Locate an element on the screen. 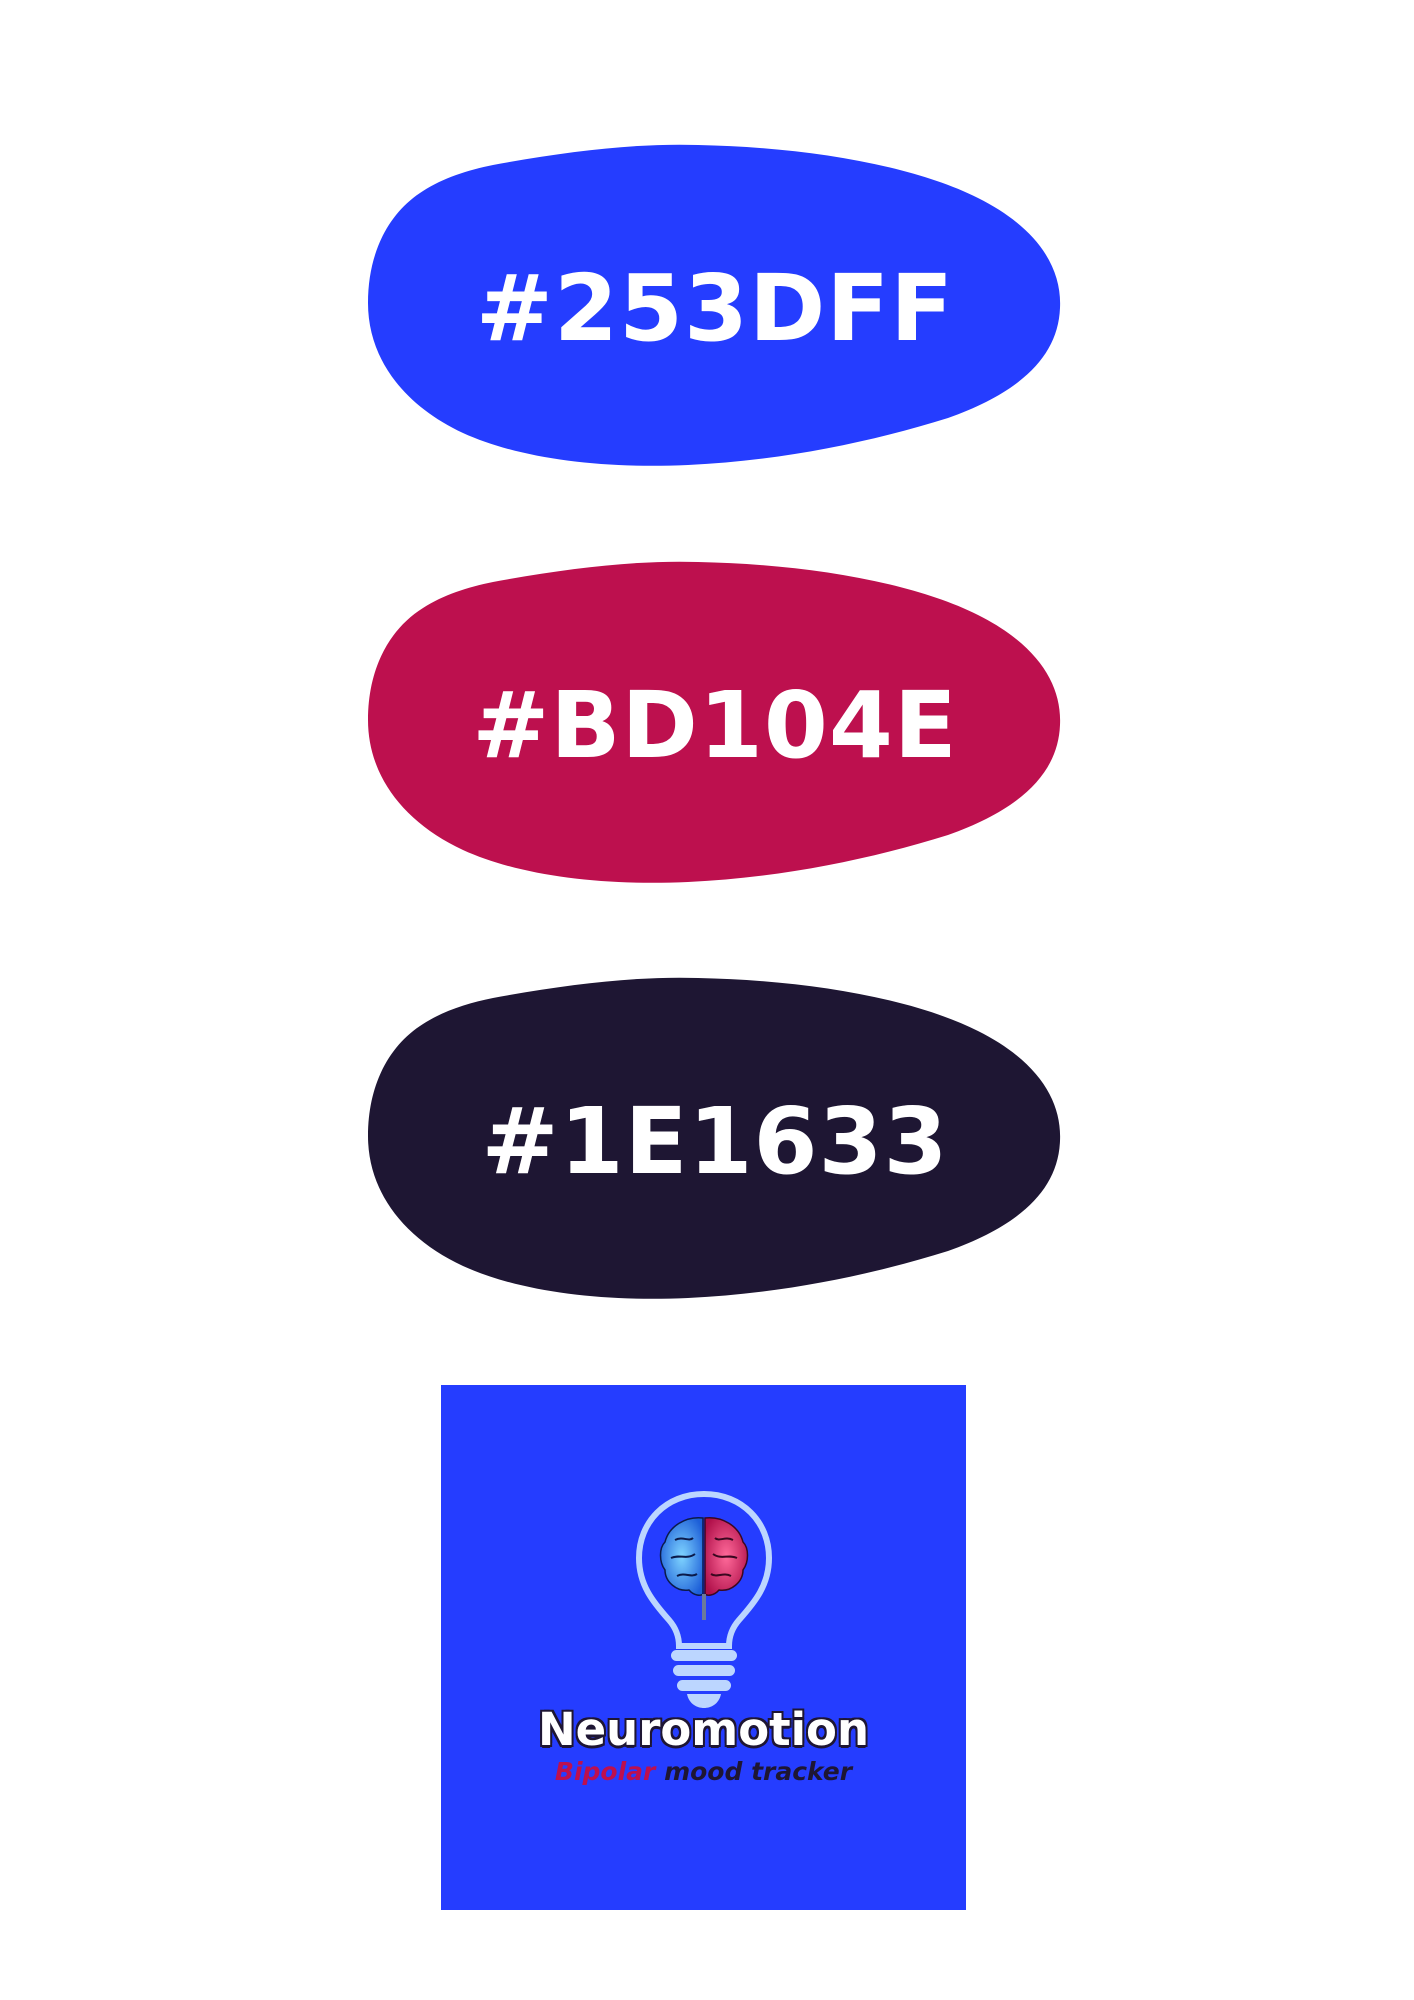  color-swatch-crimson: #BD104E is located at coordinates (715, 725).